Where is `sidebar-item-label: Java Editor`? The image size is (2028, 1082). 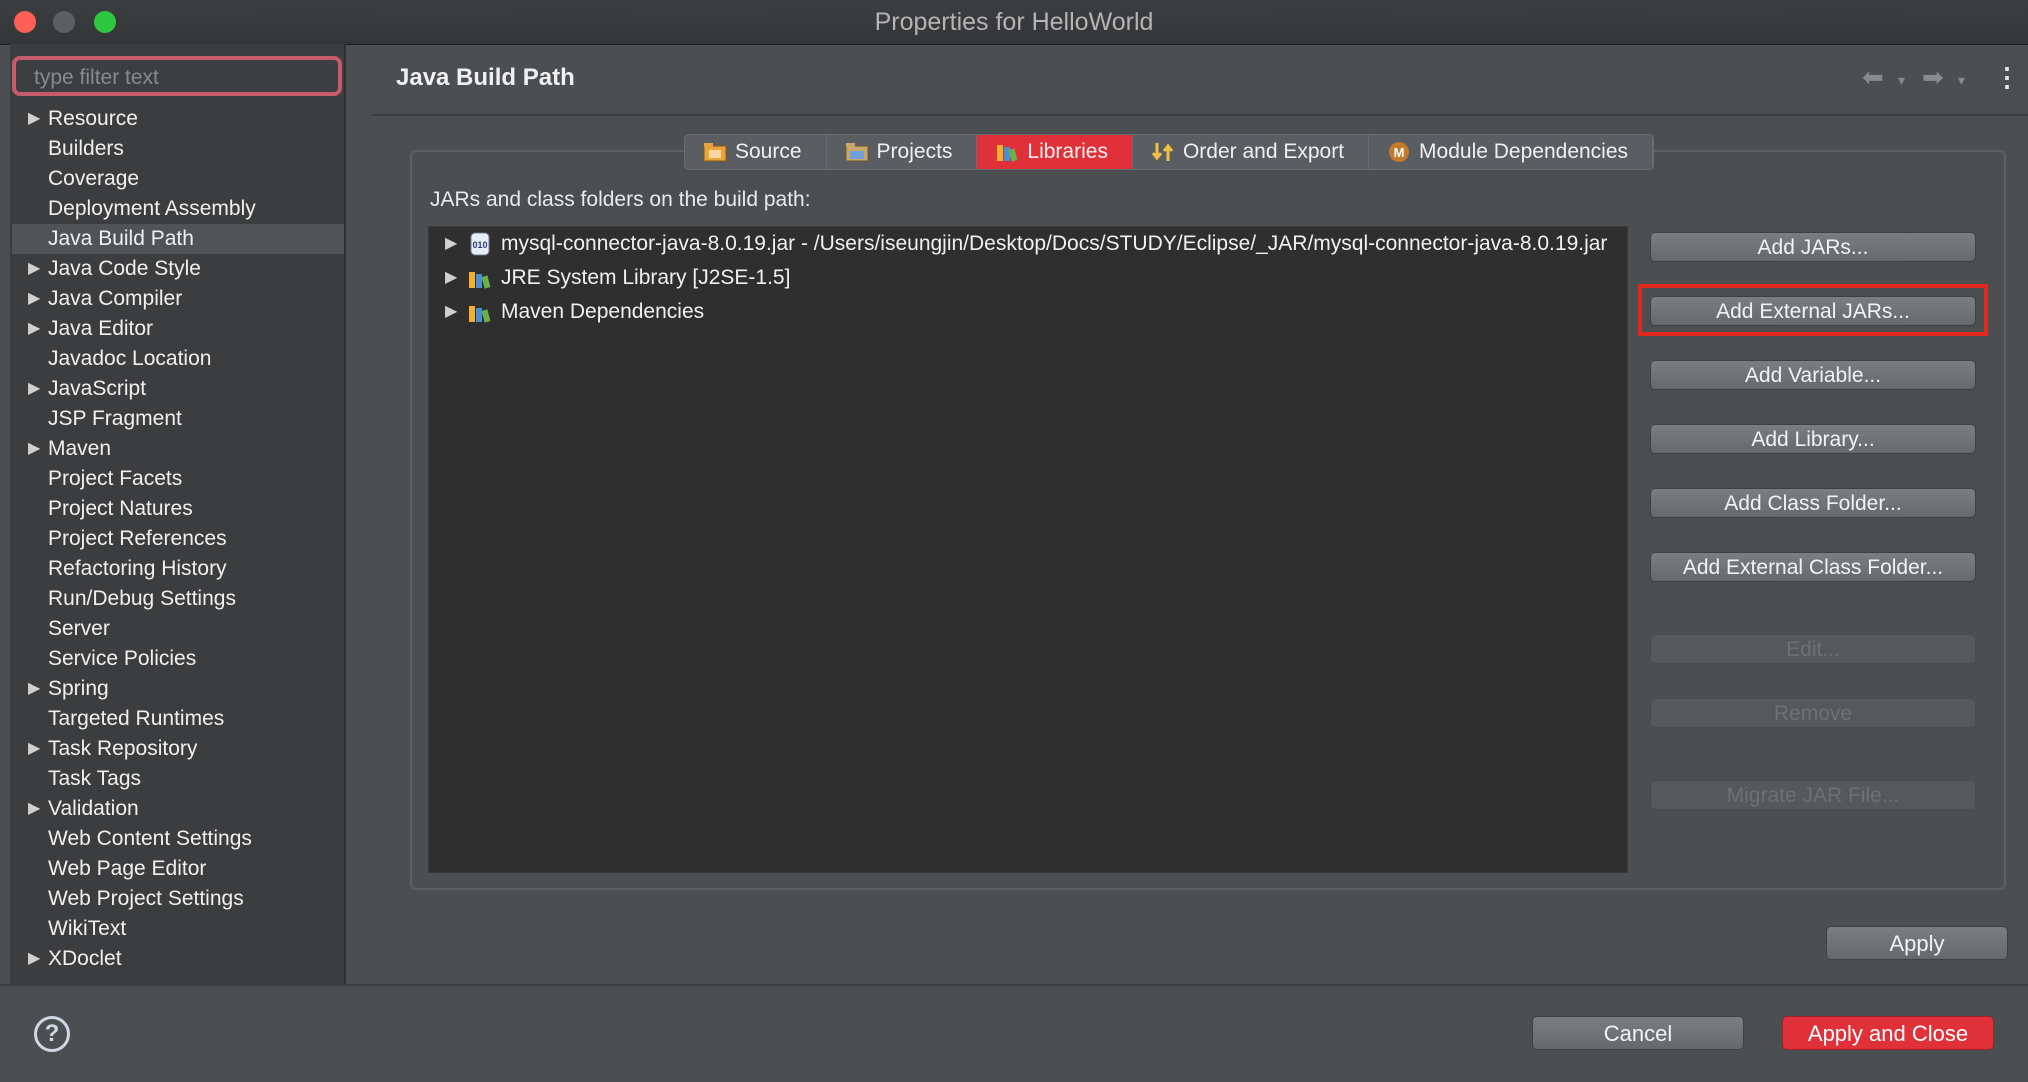
sidebar-item-label: Java Editor is located at coordinates (101, 328).